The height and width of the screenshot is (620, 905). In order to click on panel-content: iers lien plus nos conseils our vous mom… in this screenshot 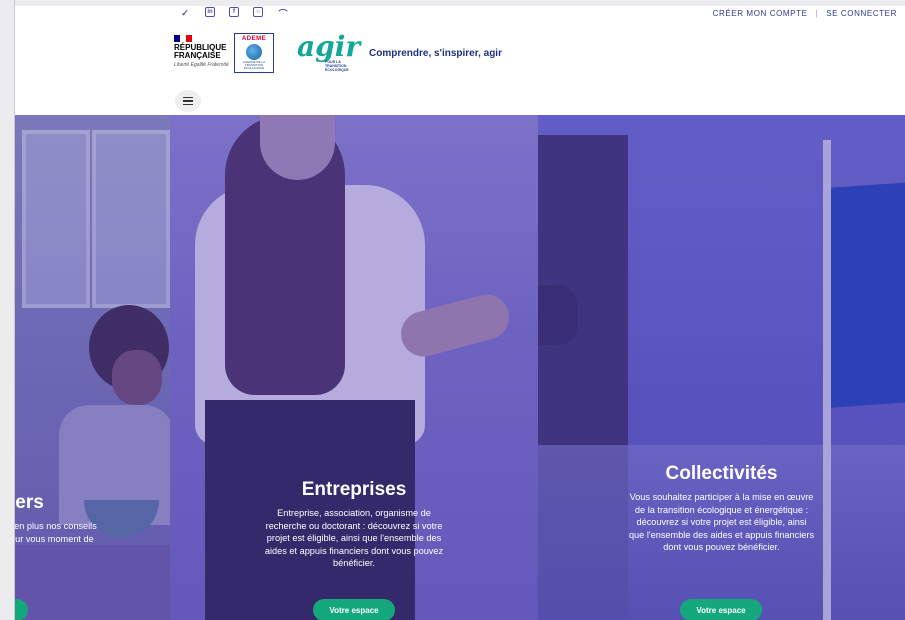, I will do `click(92, 518)`.